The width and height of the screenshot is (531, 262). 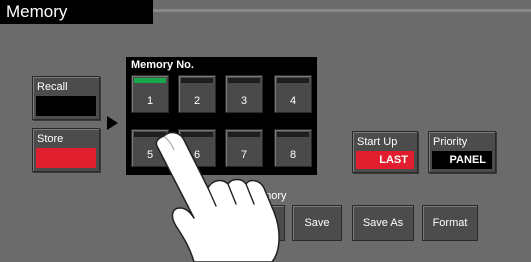 I want to click on startup-button: Start Up LAST, so click(x=385, y=152).